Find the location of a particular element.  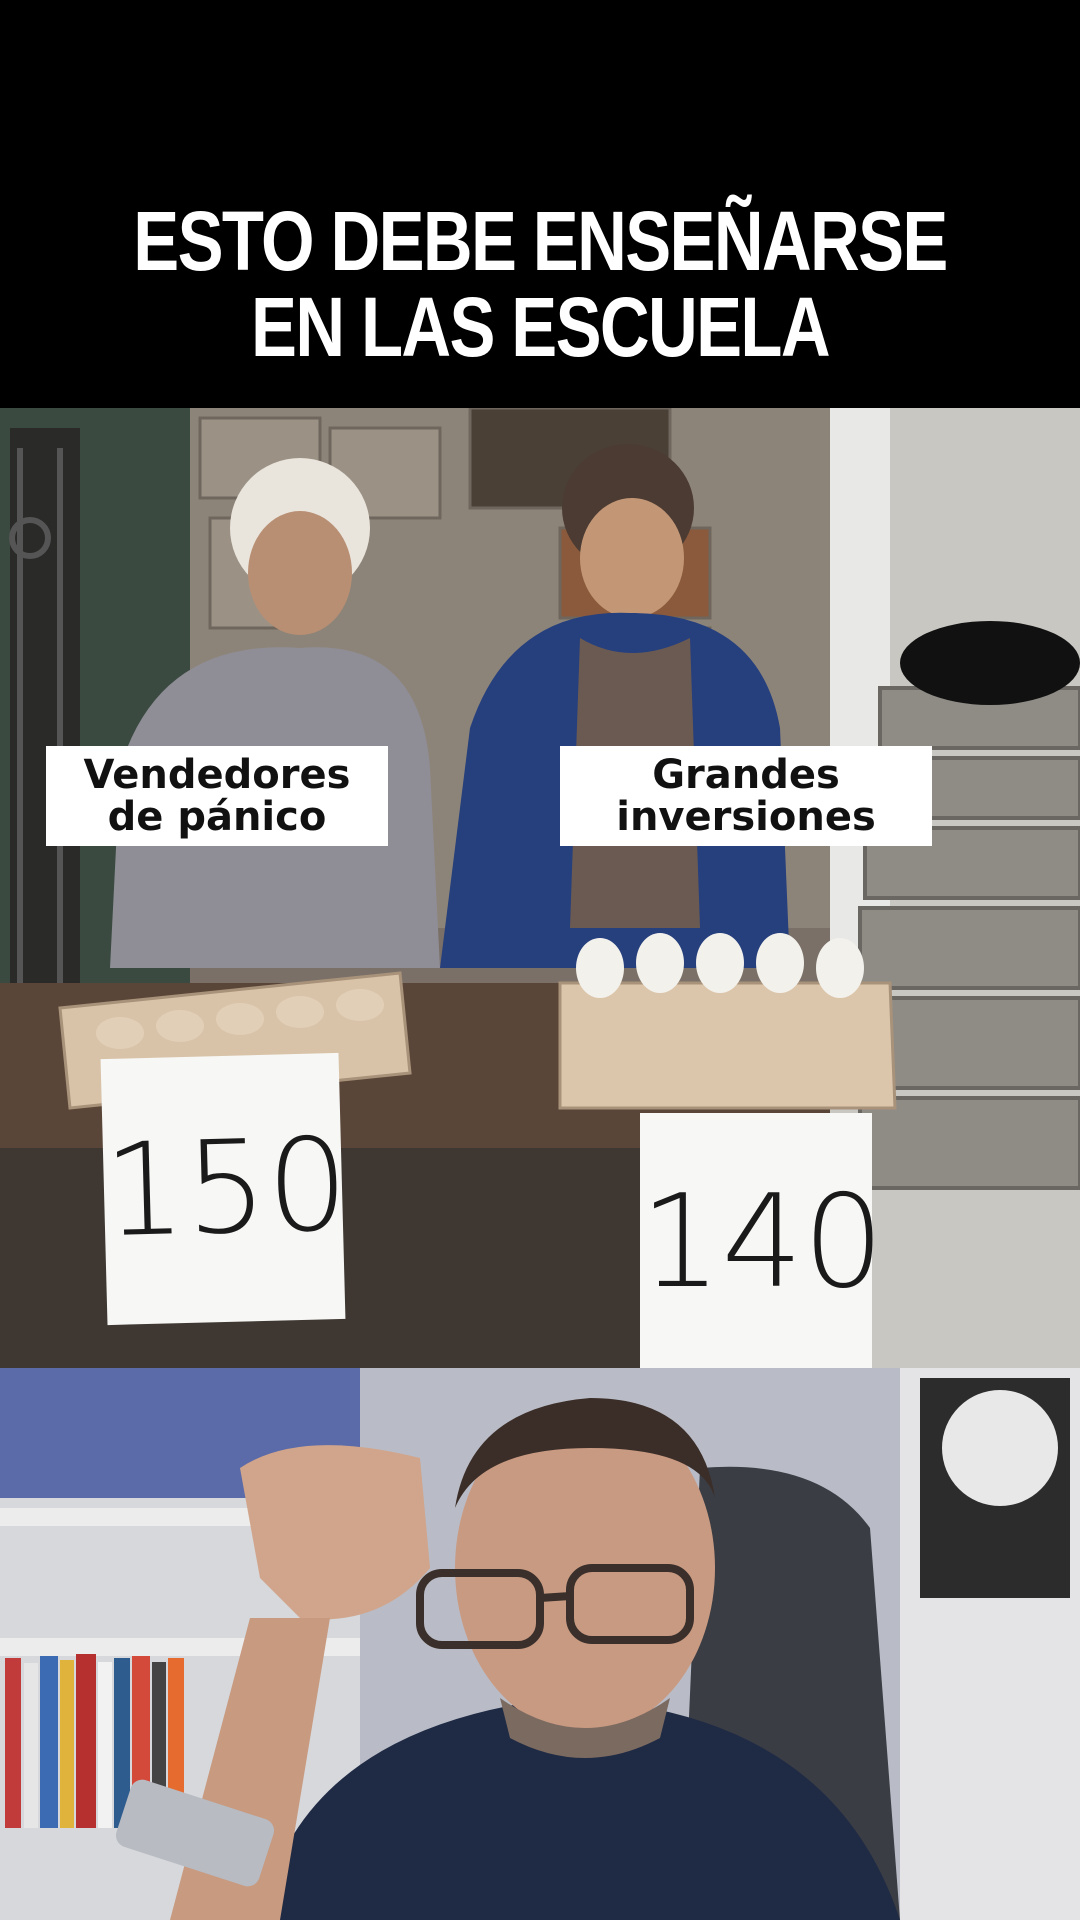

price-card-right: 140 is located at coordinates (762, 1240).